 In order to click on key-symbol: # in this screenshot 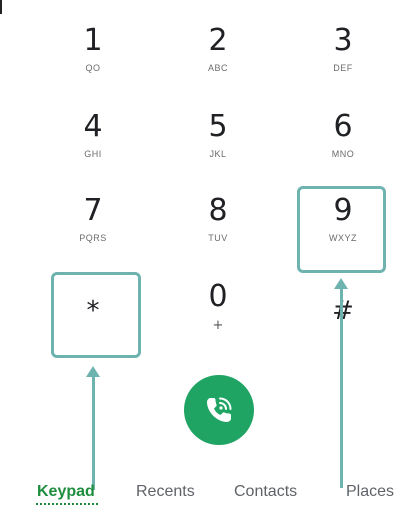, I will do `click(343, 311)`.